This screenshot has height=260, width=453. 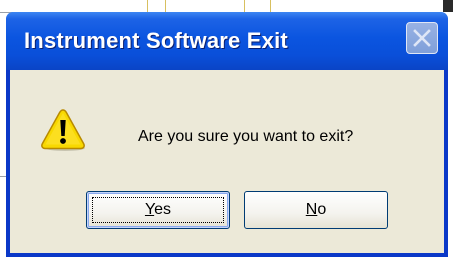 What do you see at coordinates (63, 130) in the screenshot?
I see `warning-icon` at bounding box center [63, 130].